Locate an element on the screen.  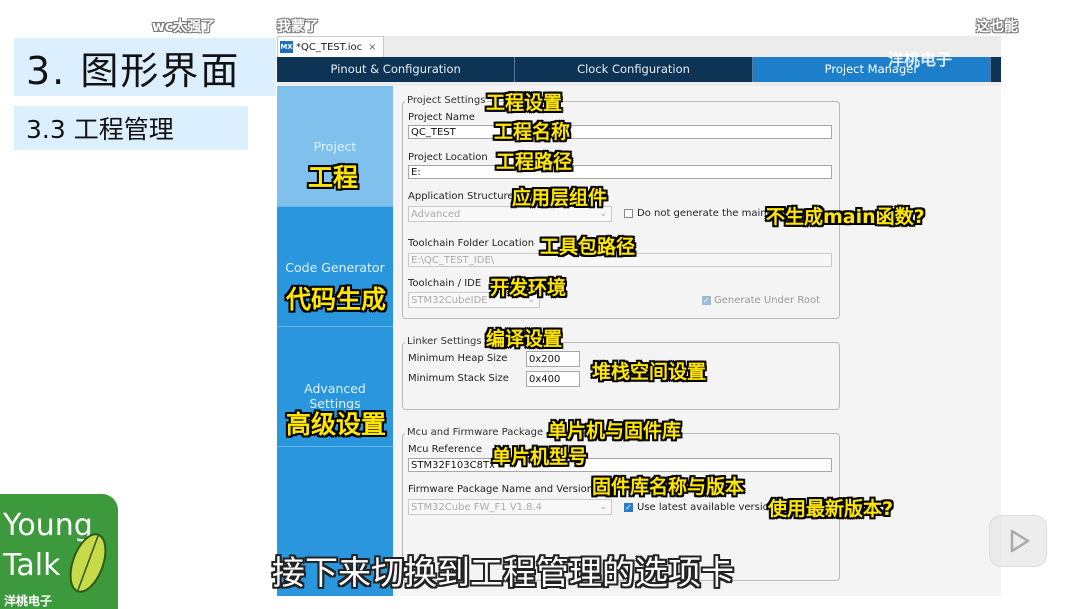
logo-text-cn: 洋桃电子 is located at coordinates (28, 601).